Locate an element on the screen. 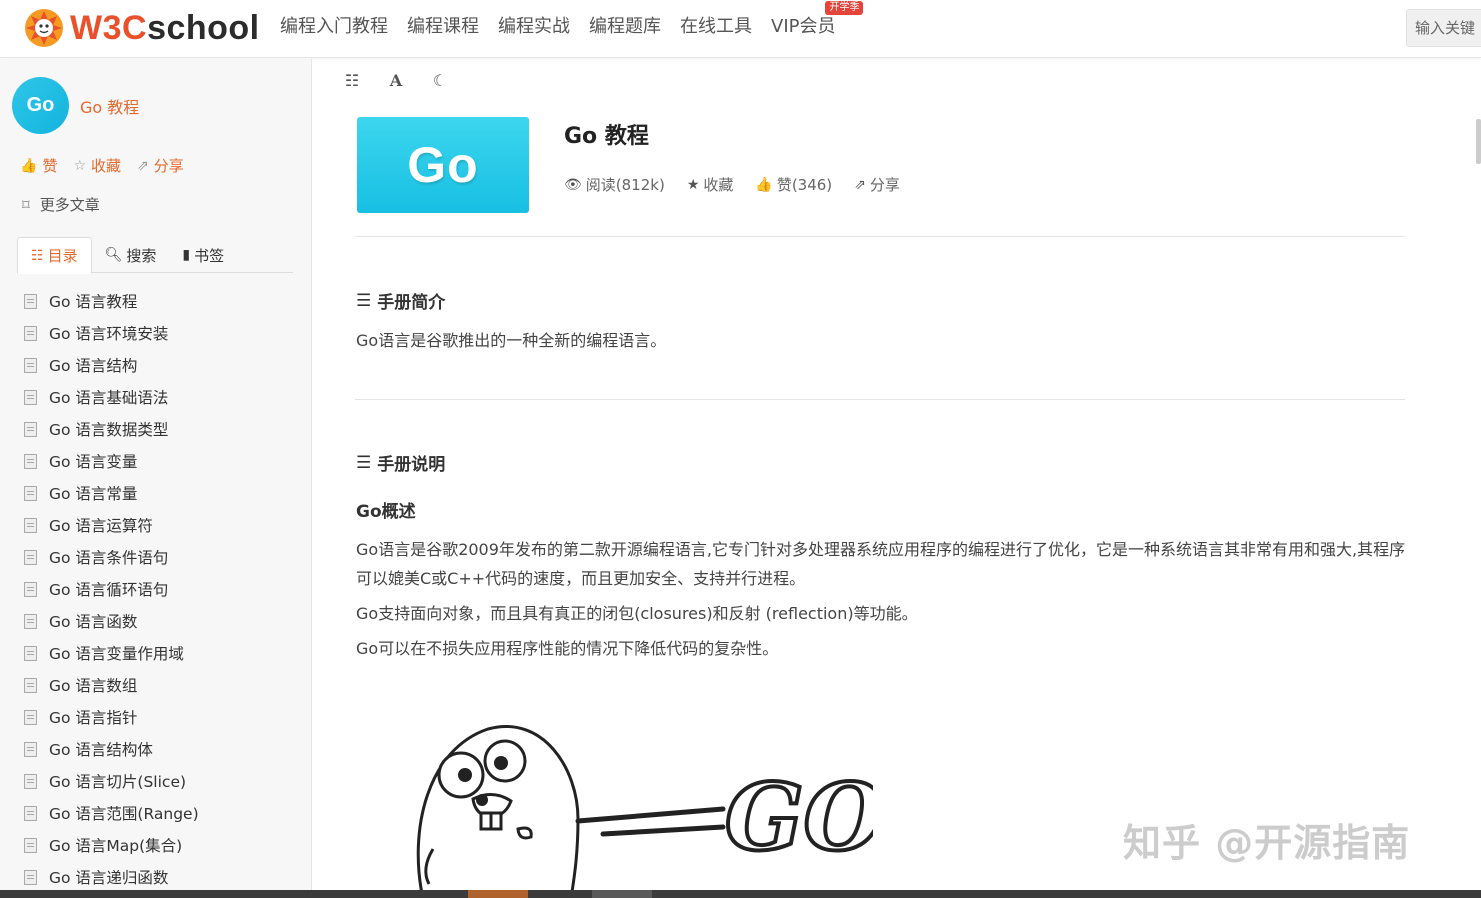 The image size is (1481, 898). section-title-notes: ☰ 手册说明 is located at coordinates (400, 463).